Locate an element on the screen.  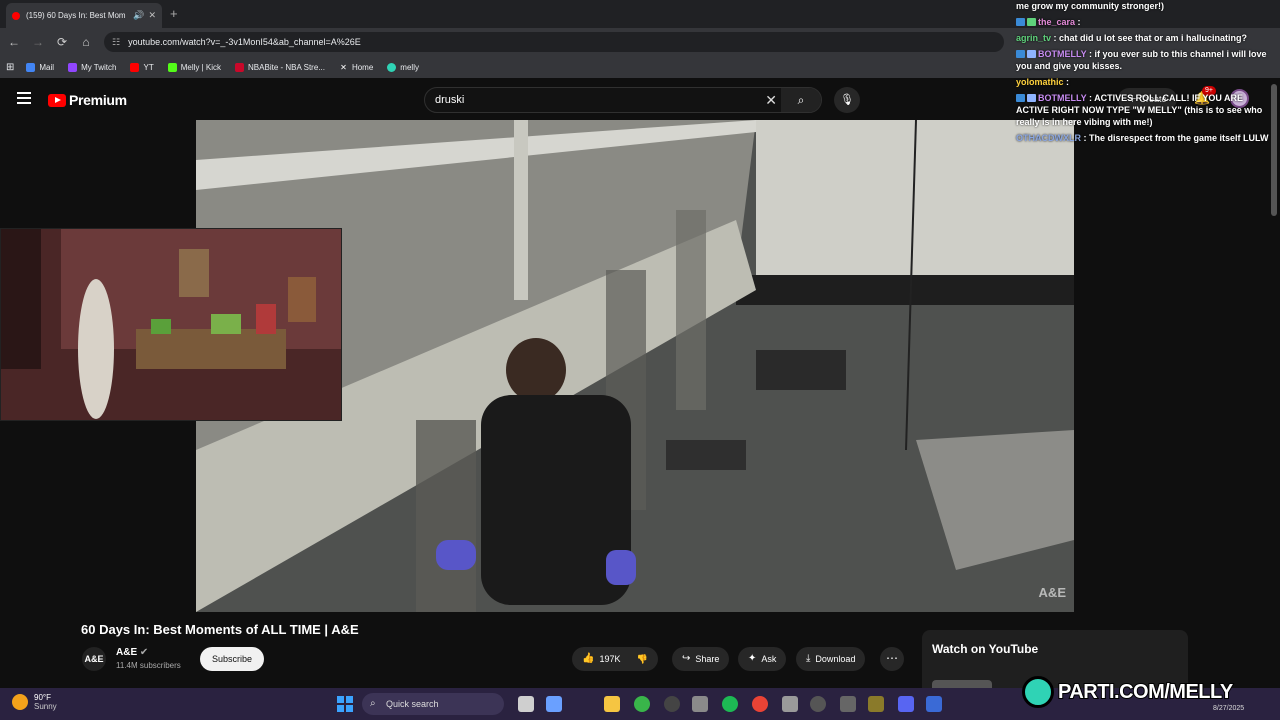
ask-button: ✦ Ask is located at coordinates (762, 659).